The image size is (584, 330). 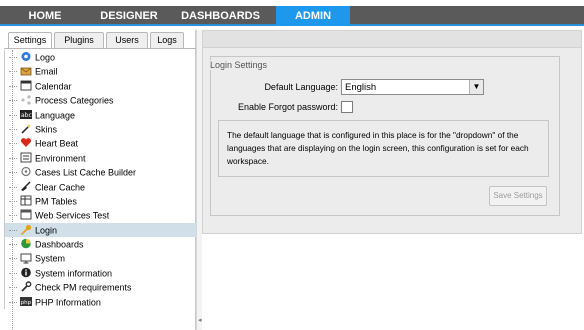 I want to click on dashboards-icon, so click(x=26, y=243).